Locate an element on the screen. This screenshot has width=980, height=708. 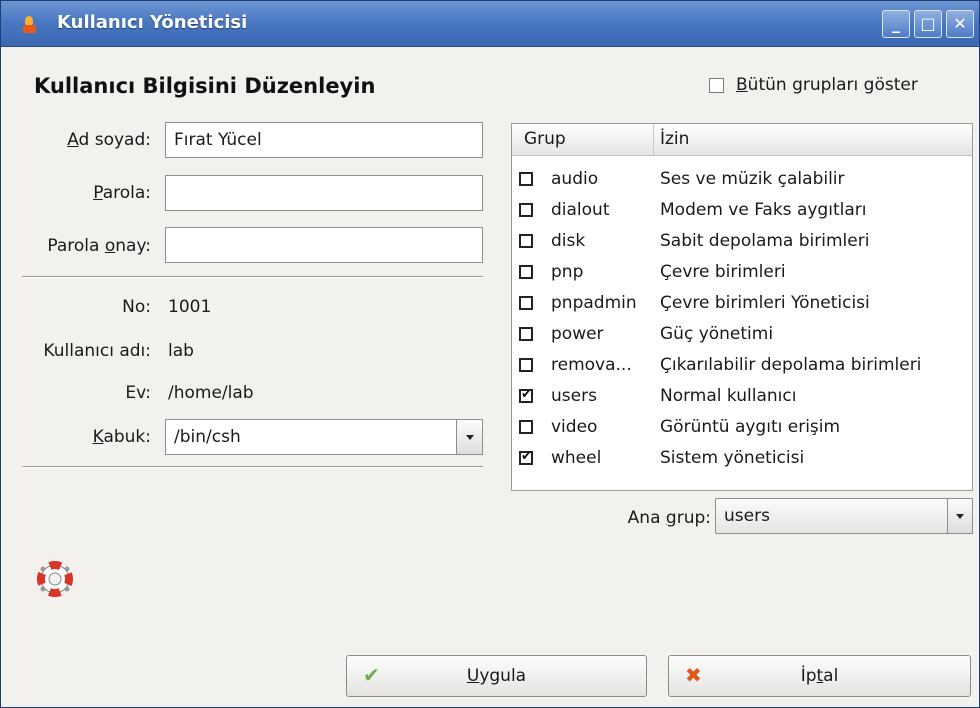
table-row: users Normal kullanıcı is located at coordinates (742, 396).